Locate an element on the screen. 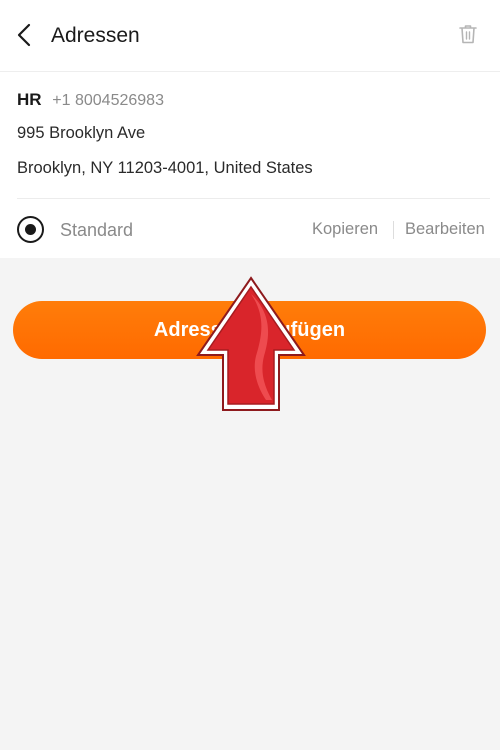 Image resolution: width=500 pixels, height=750 pixels. trash-icon is located at coordinates (468, 34).